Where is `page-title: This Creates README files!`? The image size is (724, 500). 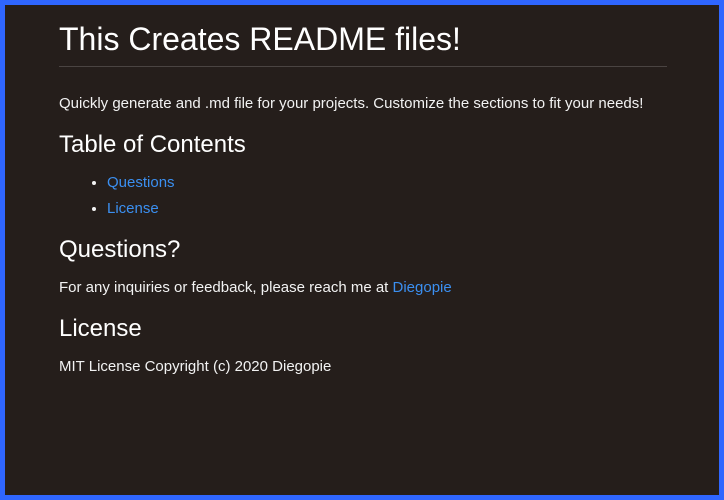
page-title: This Creates README files! is located at coordinates (260, 39).